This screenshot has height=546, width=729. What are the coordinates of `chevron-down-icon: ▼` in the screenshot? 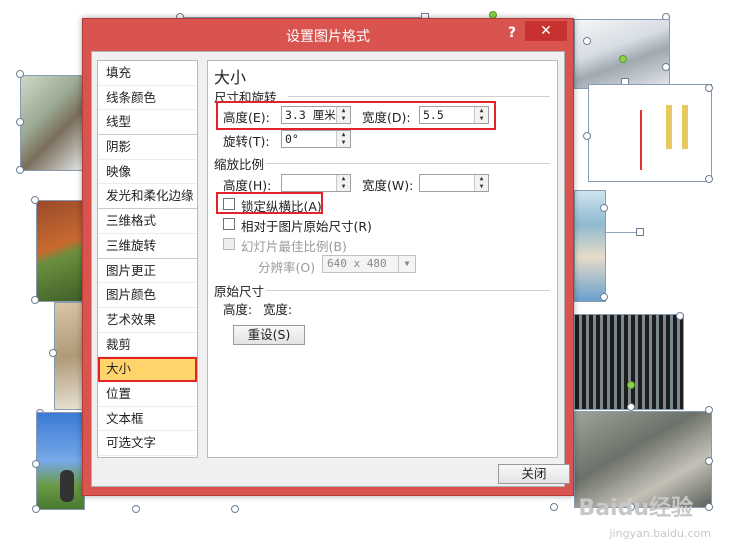 It's located at (406, 264).